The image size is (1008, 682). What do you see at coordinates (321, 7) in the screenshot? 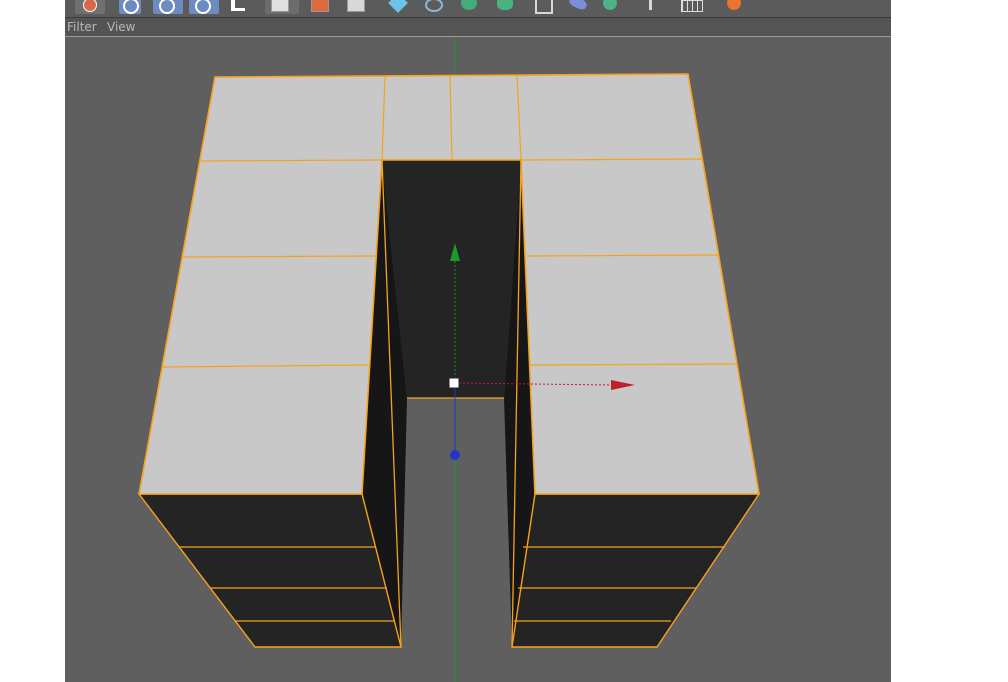
I see `object-mode-icon` at bounding box center [321, 7].